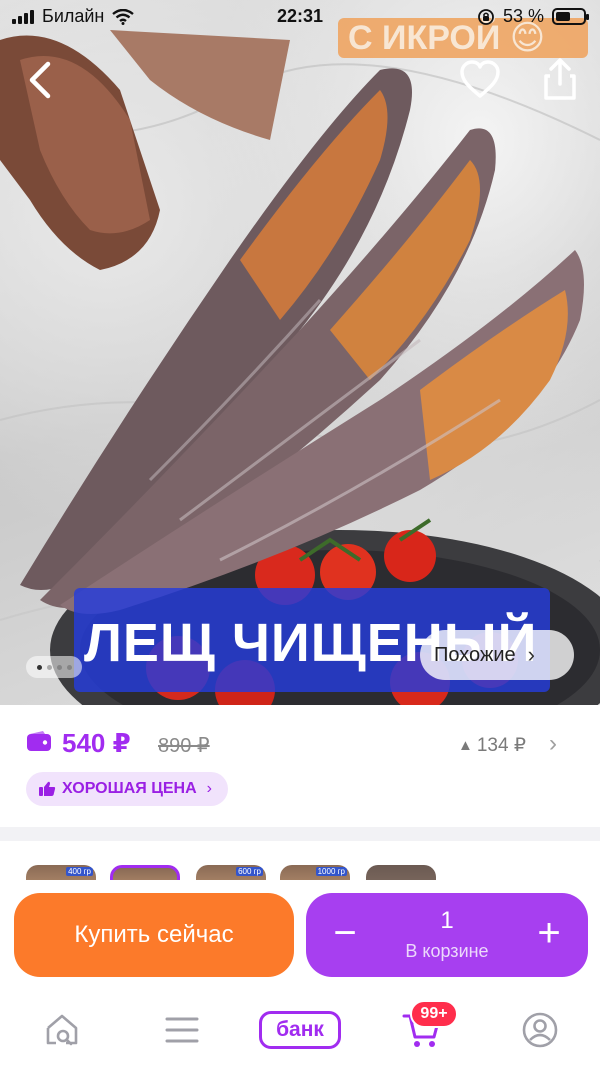 The height and width of the screenshot is (1066, 600). I want to click on home-search-icon, so click(62, 1030).